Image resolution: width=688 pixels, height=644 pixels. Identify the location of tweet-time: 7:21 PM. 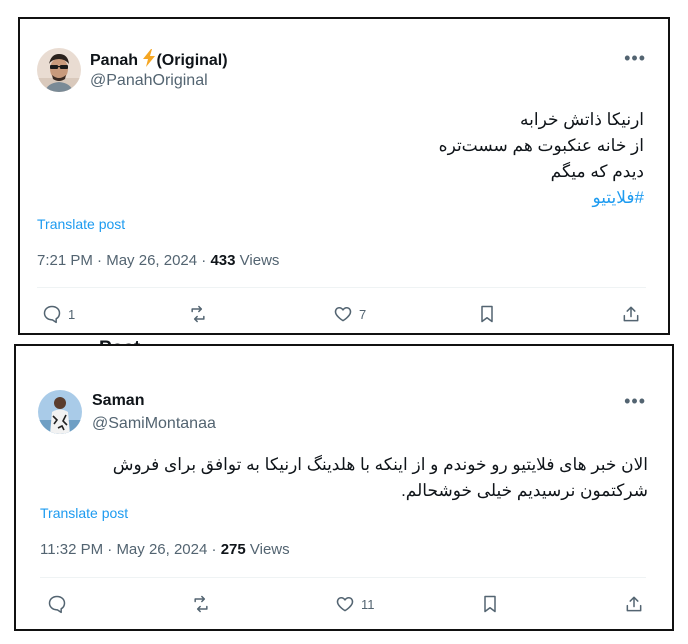
(65, 260).